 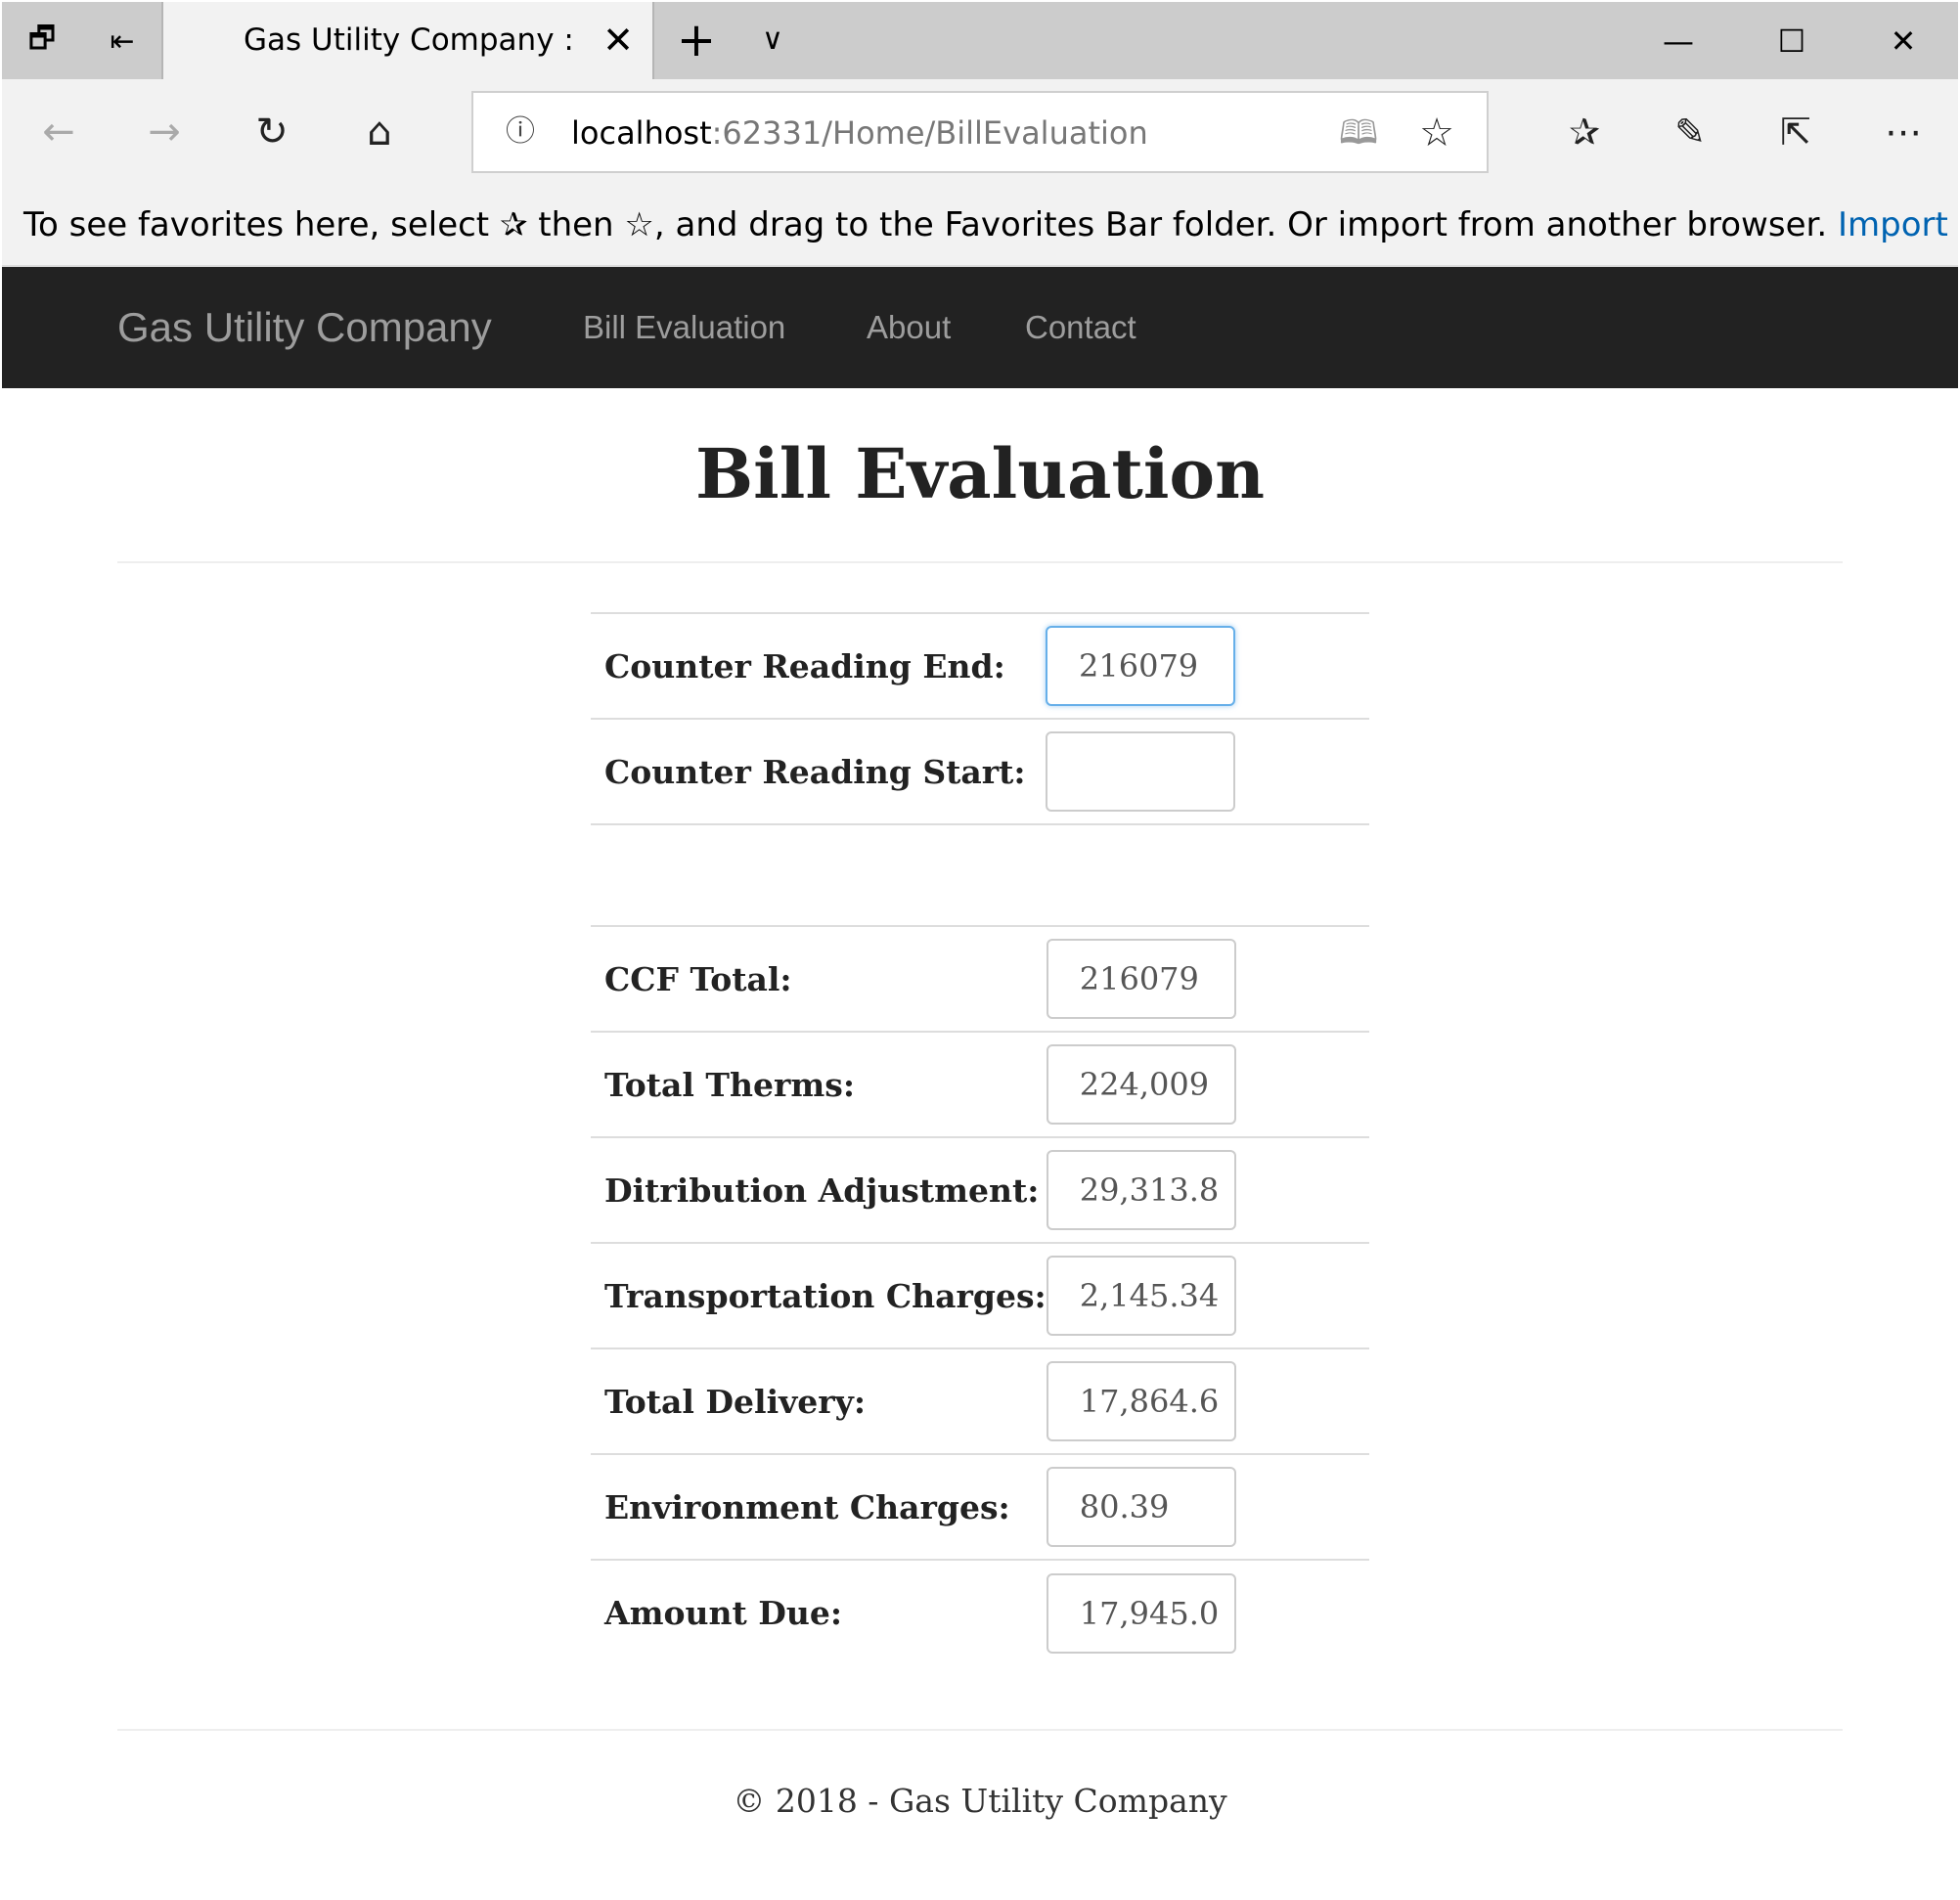 I want to click on active-tab: Gas Utility Company :: Bill Evaluation ✕, so click(x=407, y=40).